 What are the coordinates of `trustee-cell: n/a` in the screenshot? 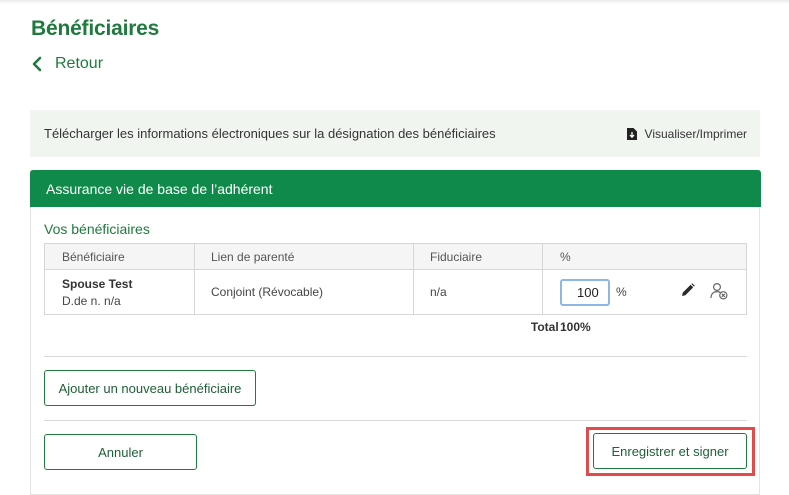 It's located at (438, 292).